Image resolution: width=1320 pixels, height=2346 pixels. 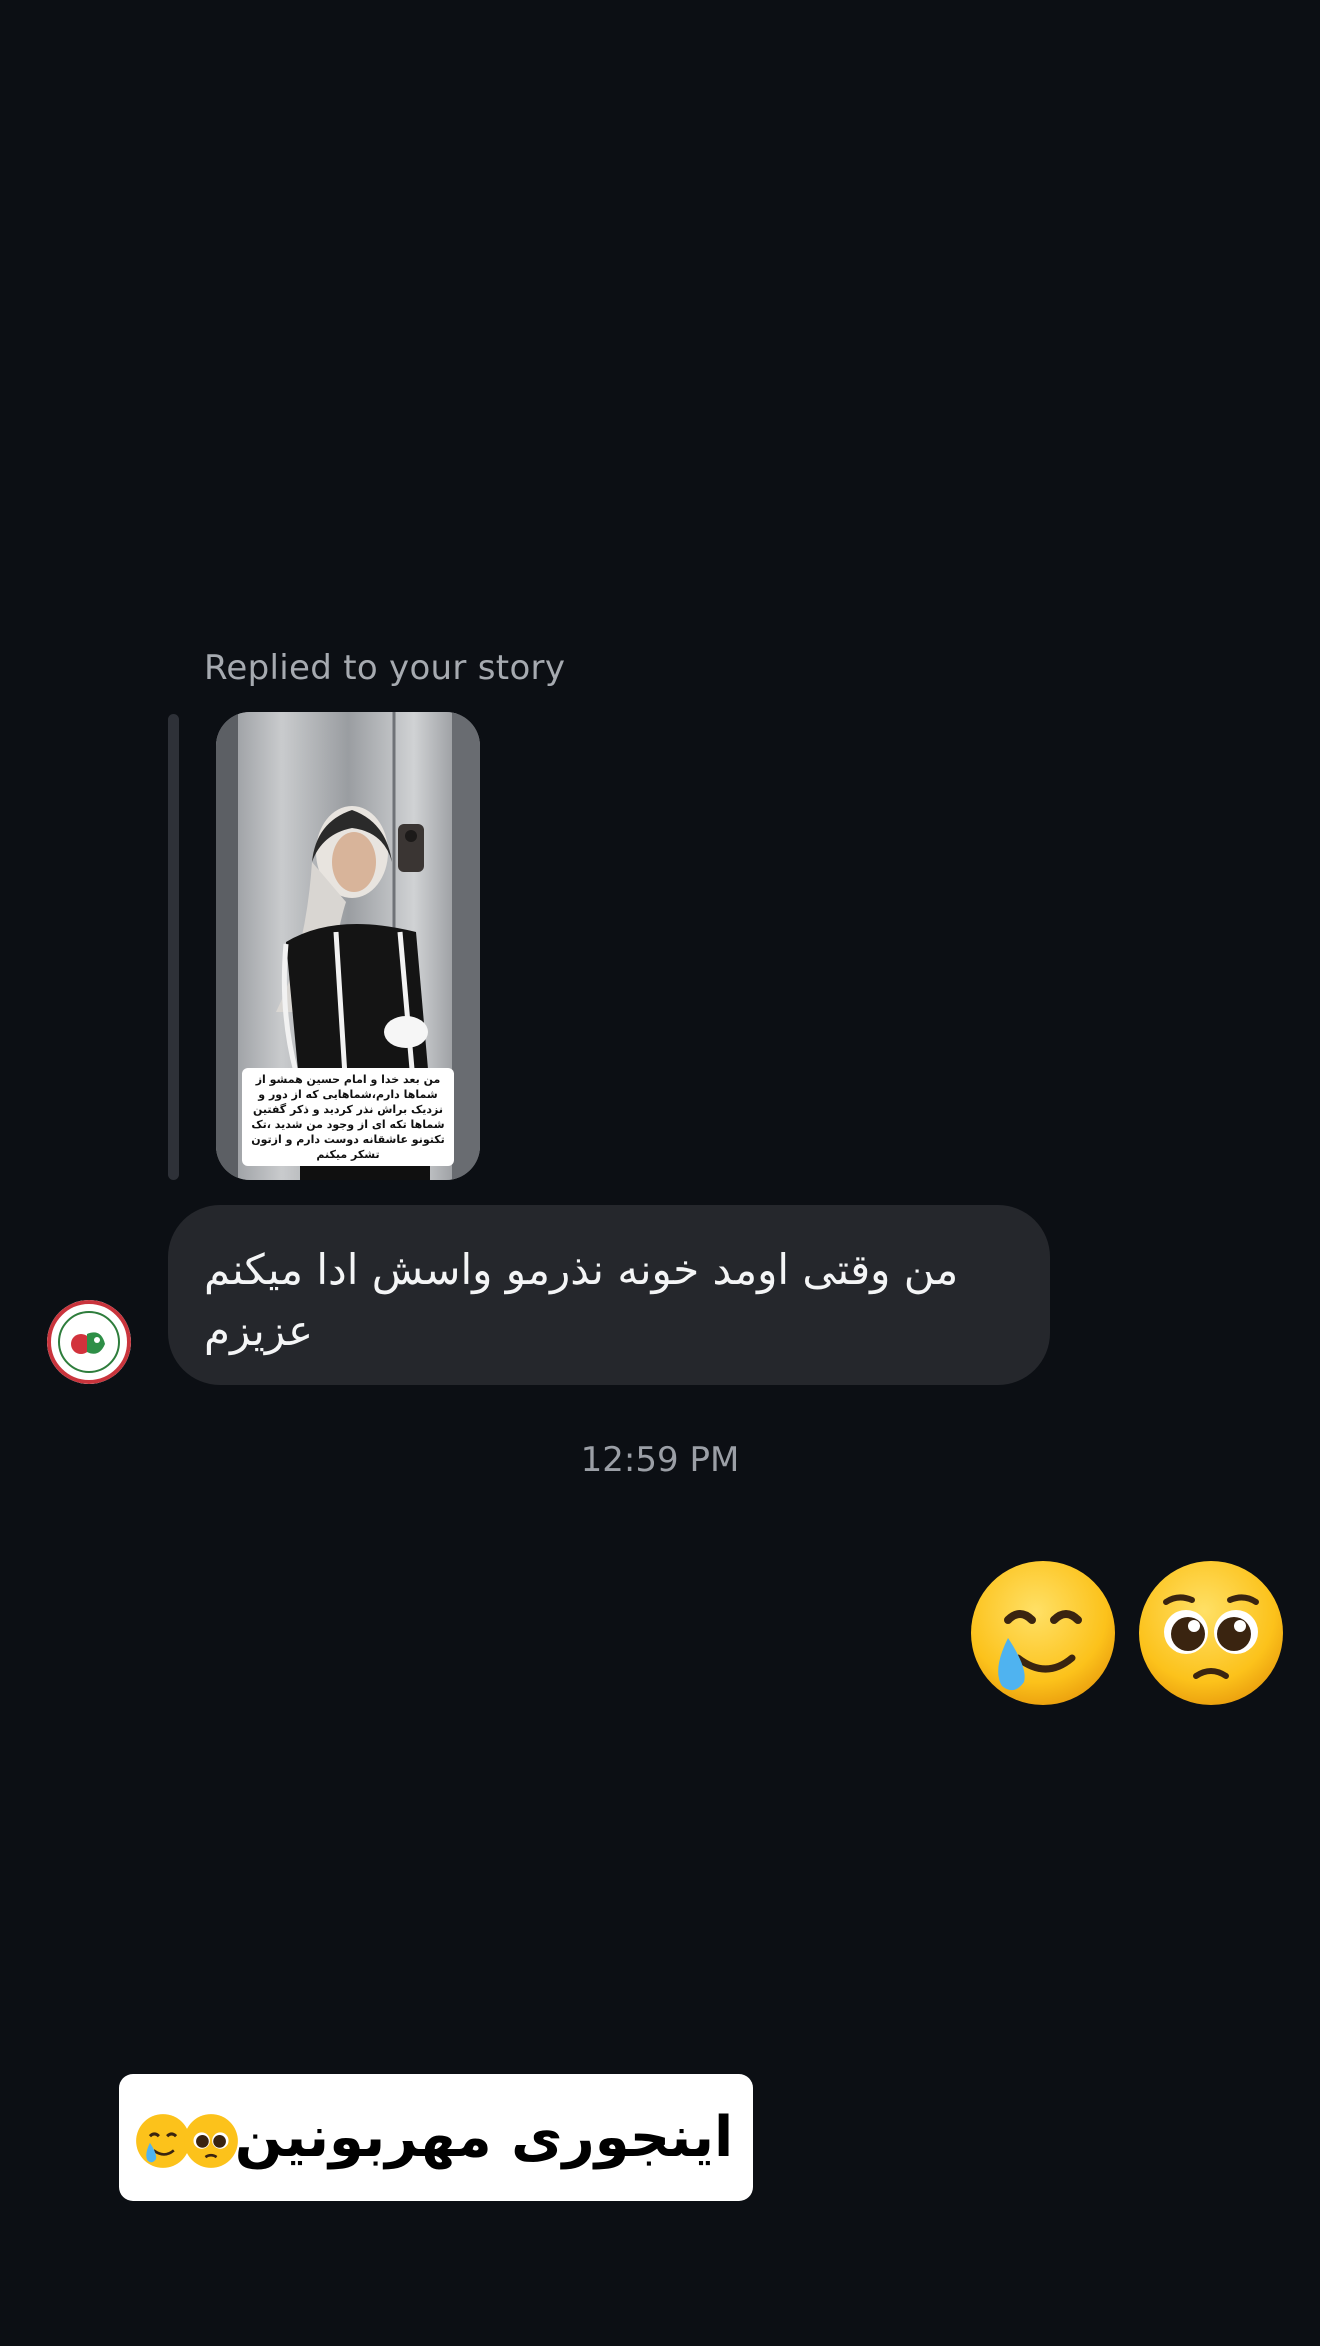 I want to click on overlay-caption-text: اینجوری مهربونین, so click(x=434, y=2137).